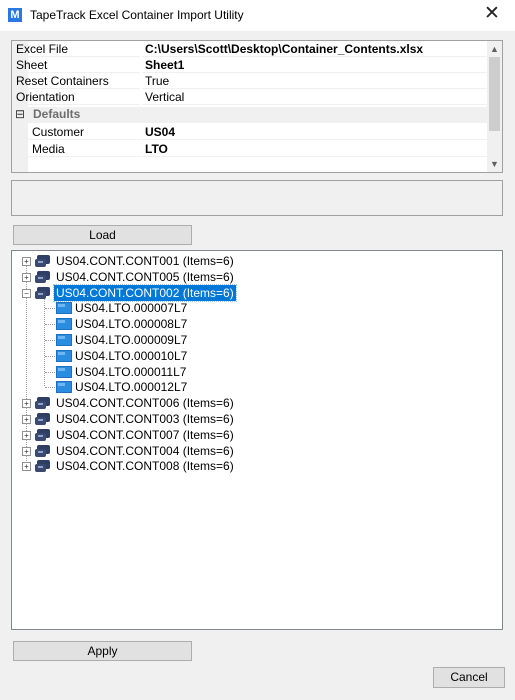 Image resolution: width=515 pixels, height=700 pixels. What do you see at coordinates (252, 340) in the screenshot?
I see `tree-node-tape: US04.LTO.000009L7` at bounding box center [252, 340].